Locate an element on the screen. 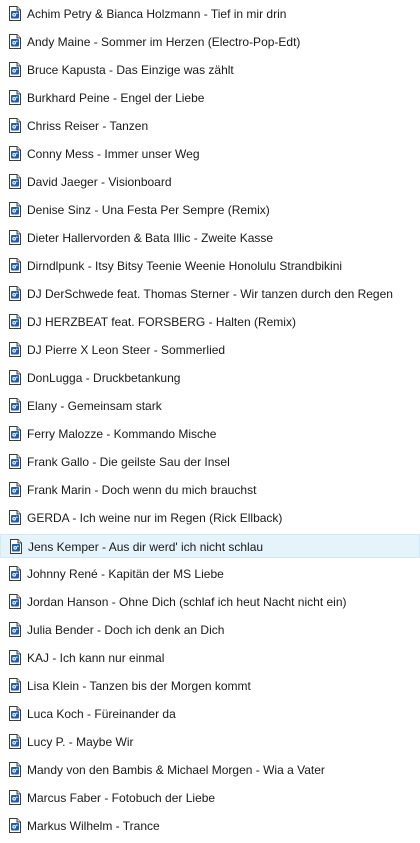  list-item: Frank Gallo - Die geilste Sau der Insel is located at coordinates (210, 462).